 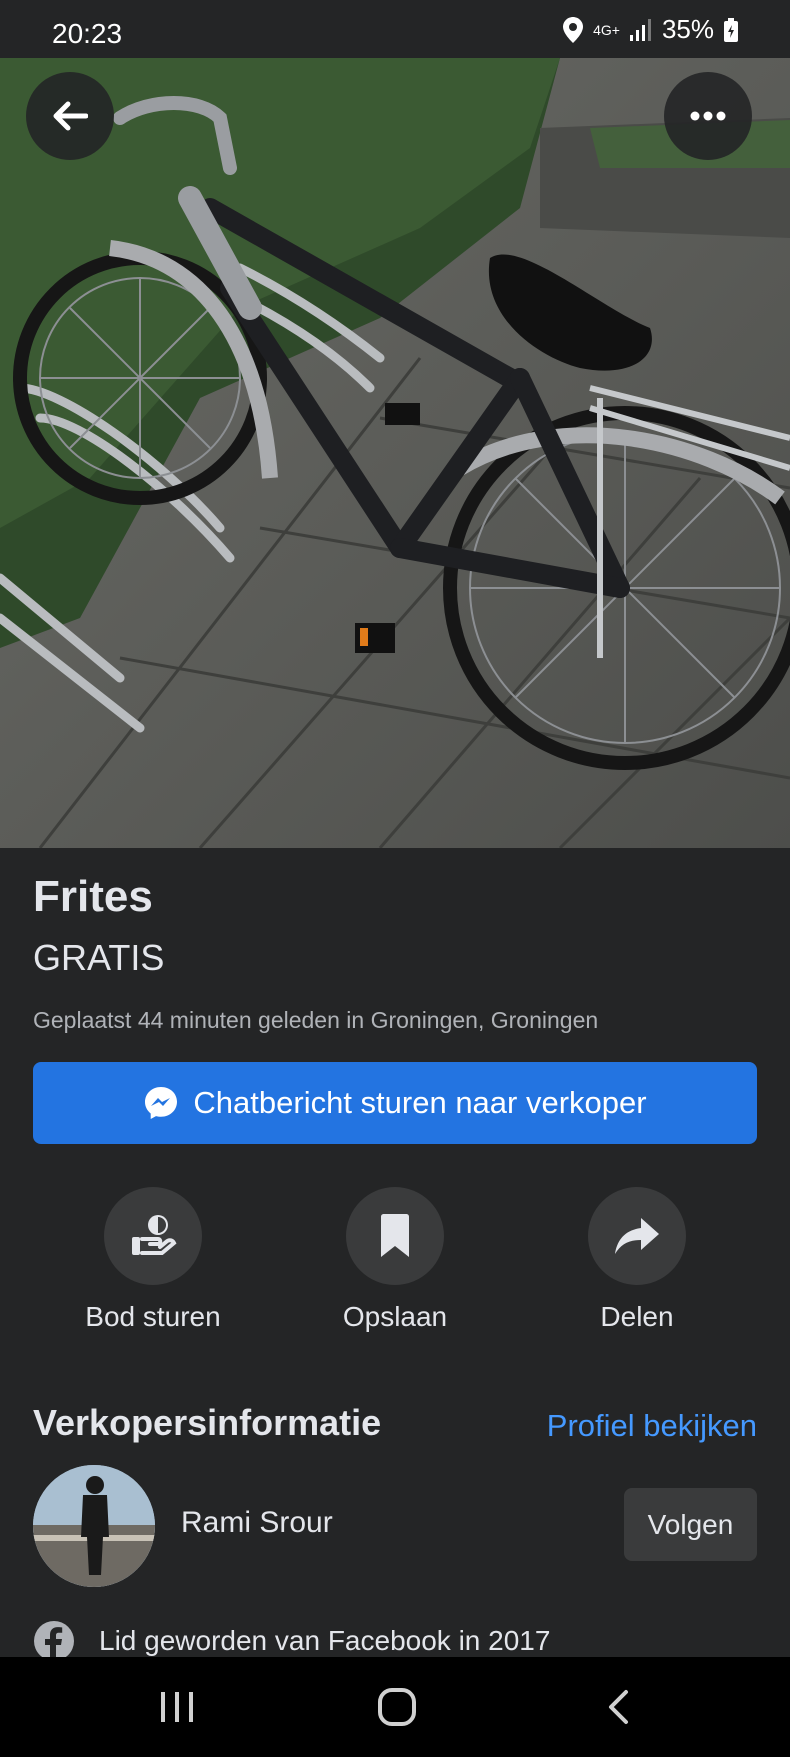 I want to click on system-navigation-bar, so click(x=395, y=1707).